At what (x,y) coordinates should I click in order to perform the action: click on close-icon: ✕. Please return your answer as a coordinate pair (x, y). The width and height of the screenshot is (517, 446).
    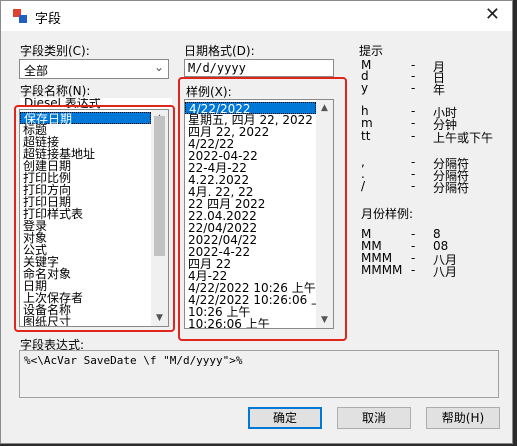
    Looking at the image, I should click on (492, 14).